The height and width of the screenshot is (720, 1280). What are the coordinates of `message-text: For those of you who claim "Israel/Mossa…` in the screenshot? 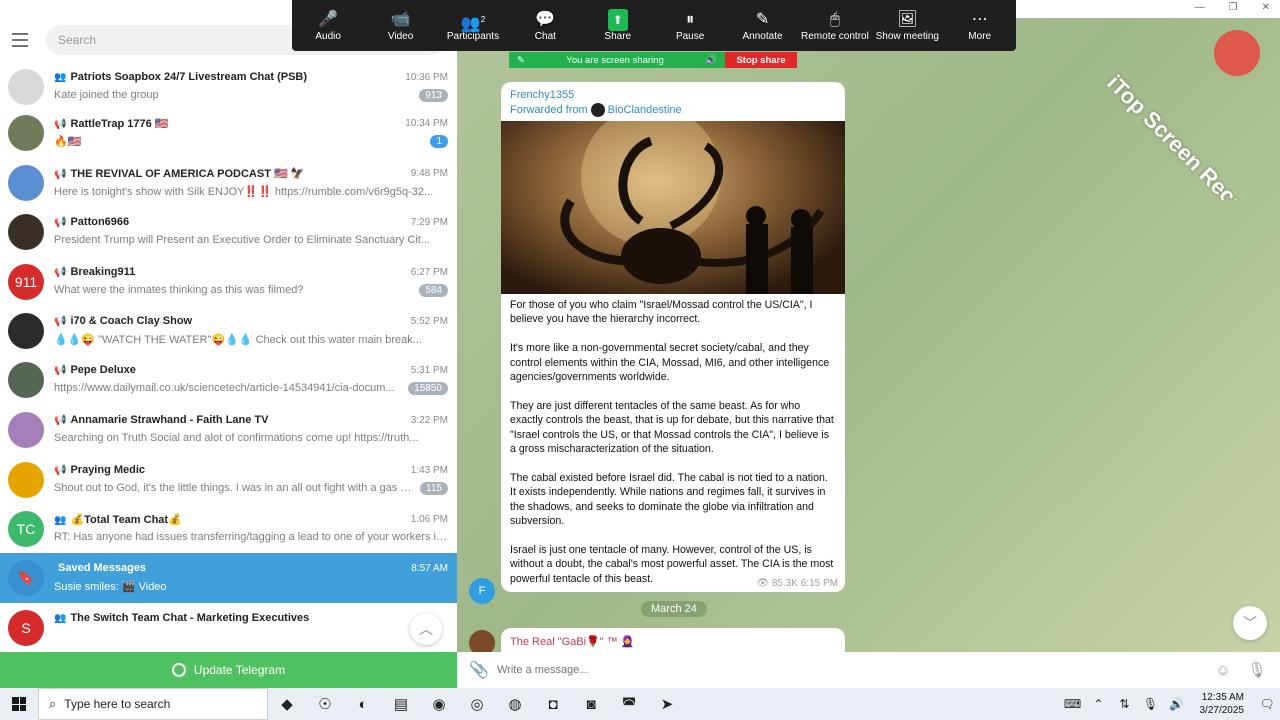 It's located at (672, 442).